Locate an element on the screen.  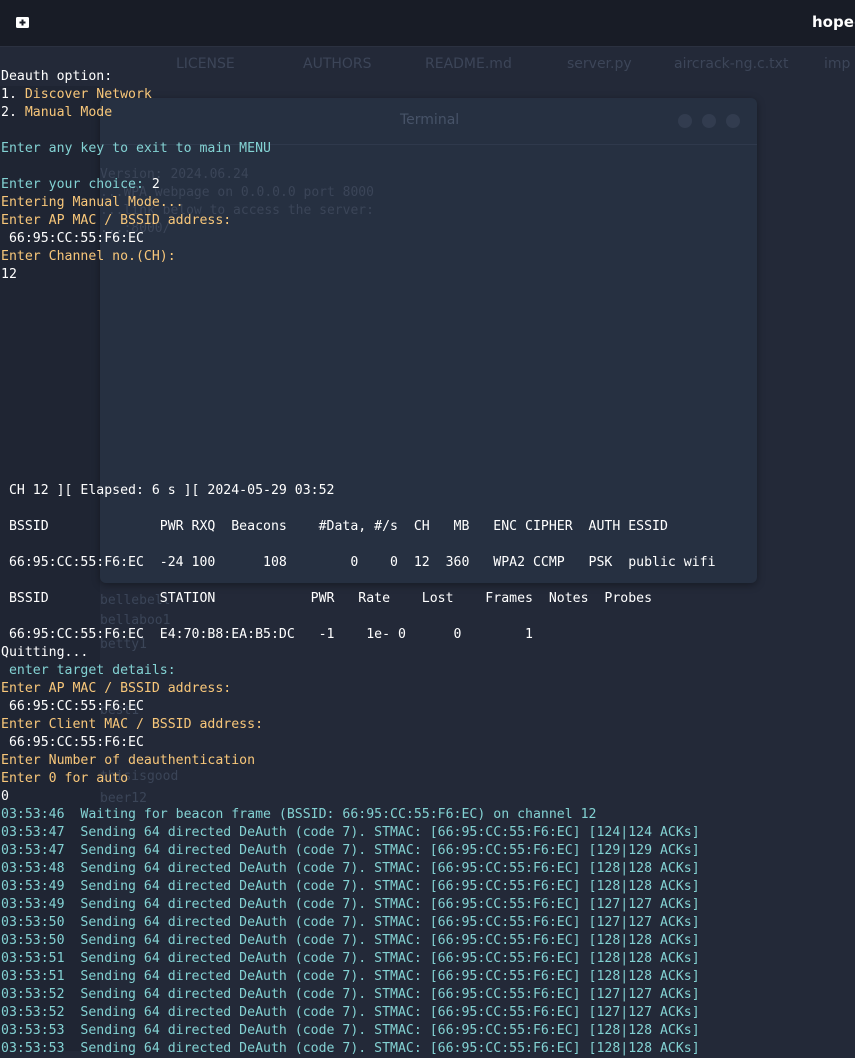
user-input-value: 2 is located at coordinates (155, 184).